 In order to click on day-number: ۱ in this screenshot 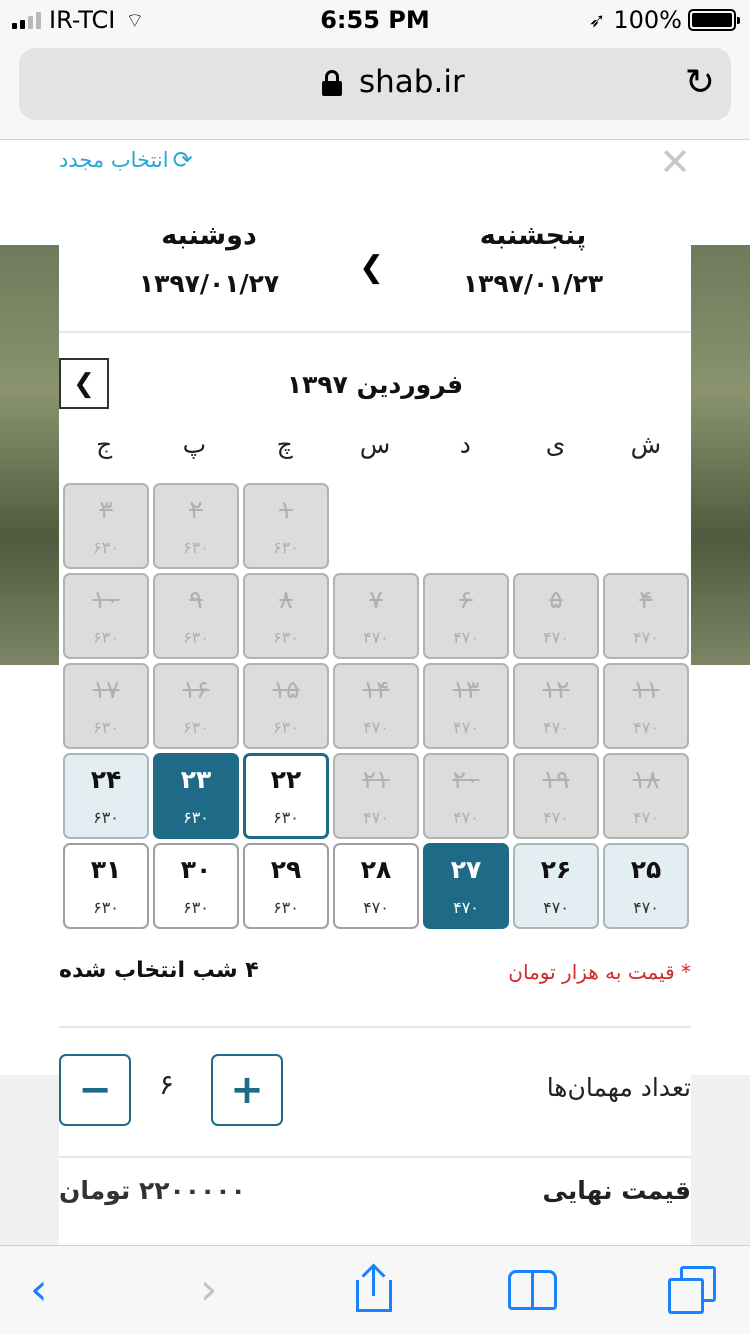, I will do `click(286, 509)`.